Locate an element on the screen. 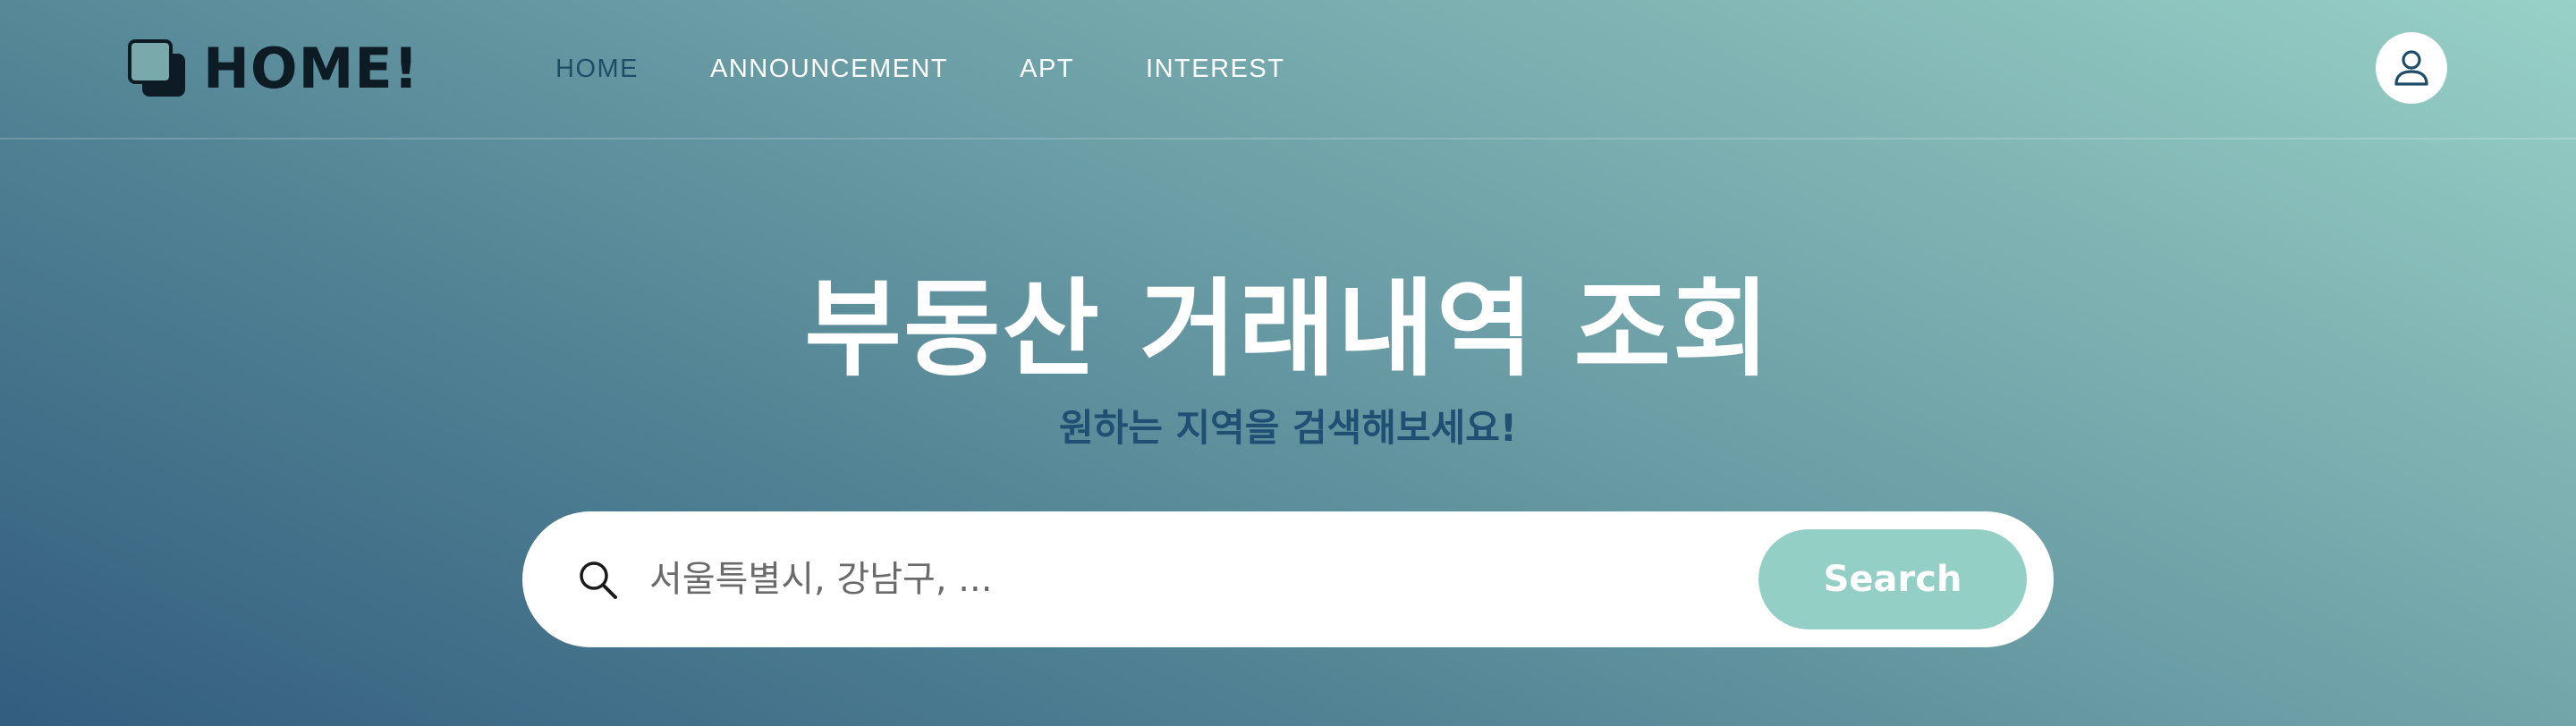 The image size is (2576, 726). user-icon is located at coordinates (2411, 68).